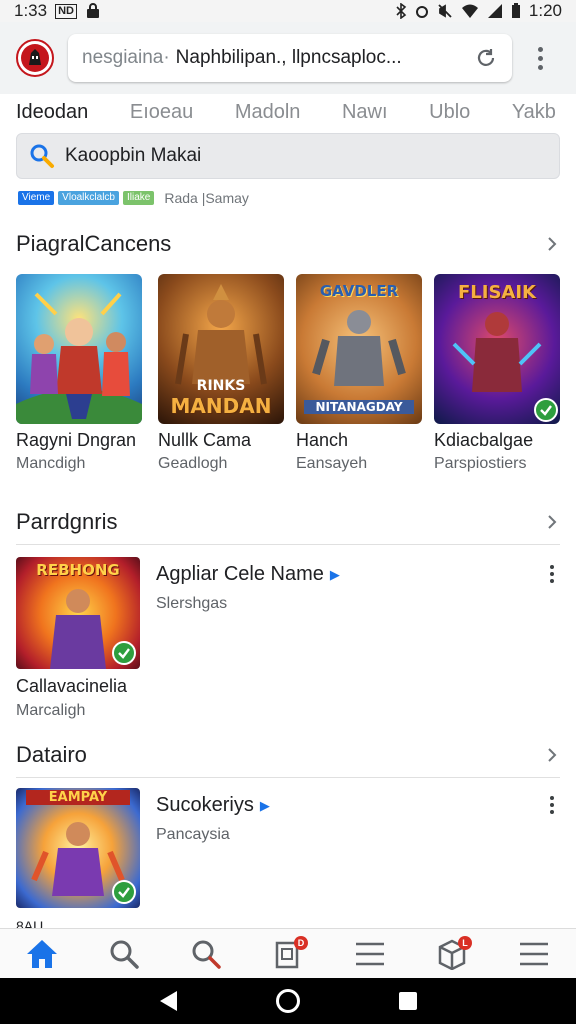 This screenshot has height=1024, width=576. Describe the element at coordinates (449, 112) in the screenshot. I see `tab-4: Ublo` at that location.